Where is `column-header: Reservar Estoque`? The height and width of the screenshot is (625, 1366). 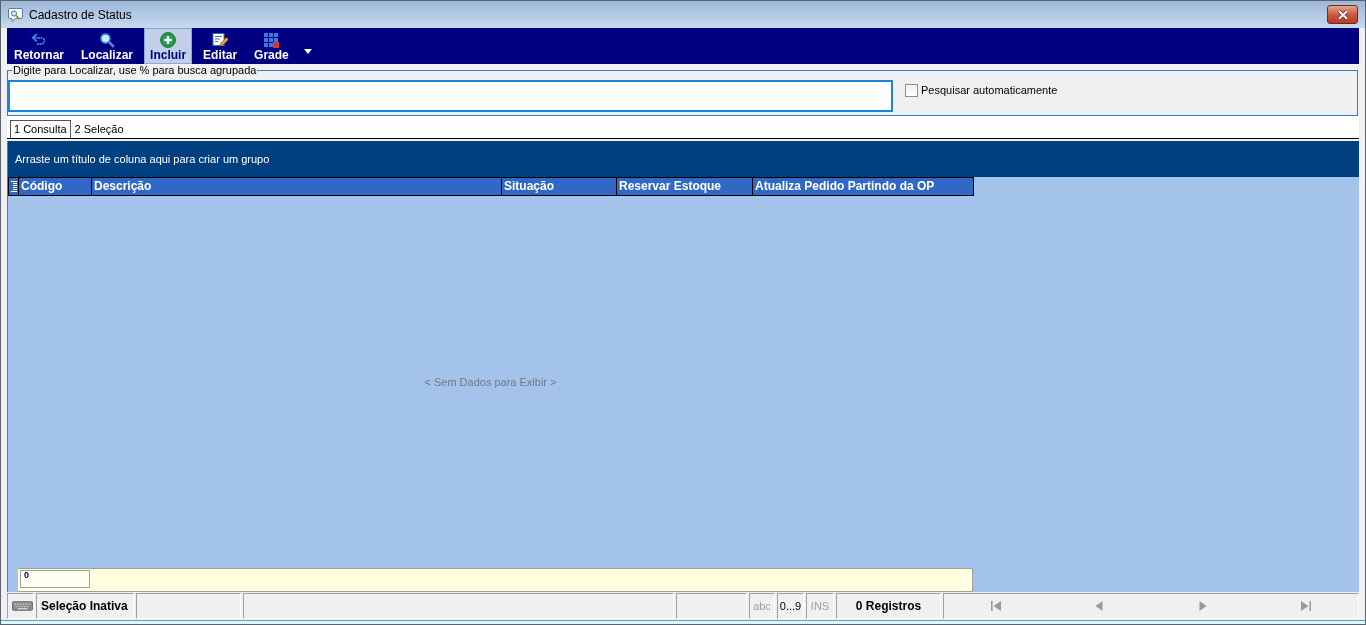 column-header: Reservar Estoque is located at coordinates (685, 186).